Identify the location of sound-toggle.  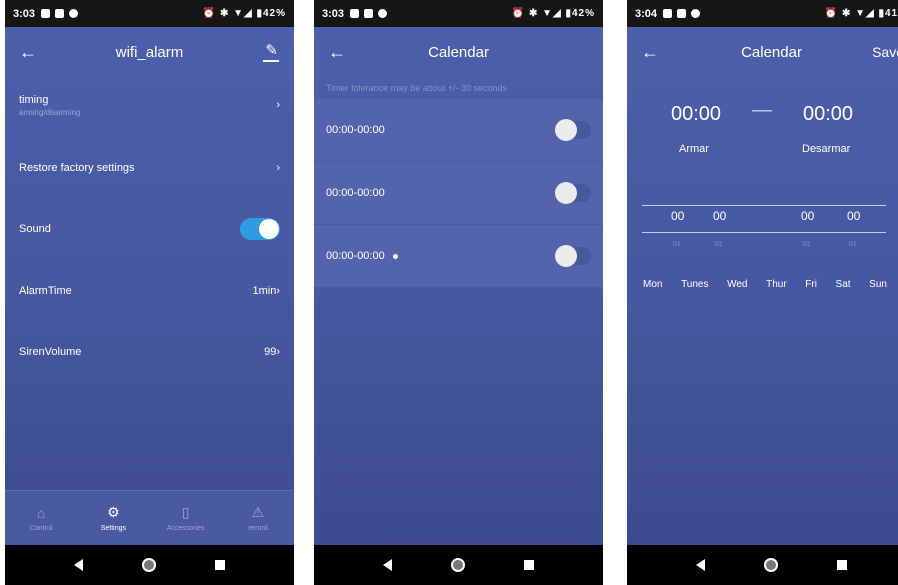
(260, 229).